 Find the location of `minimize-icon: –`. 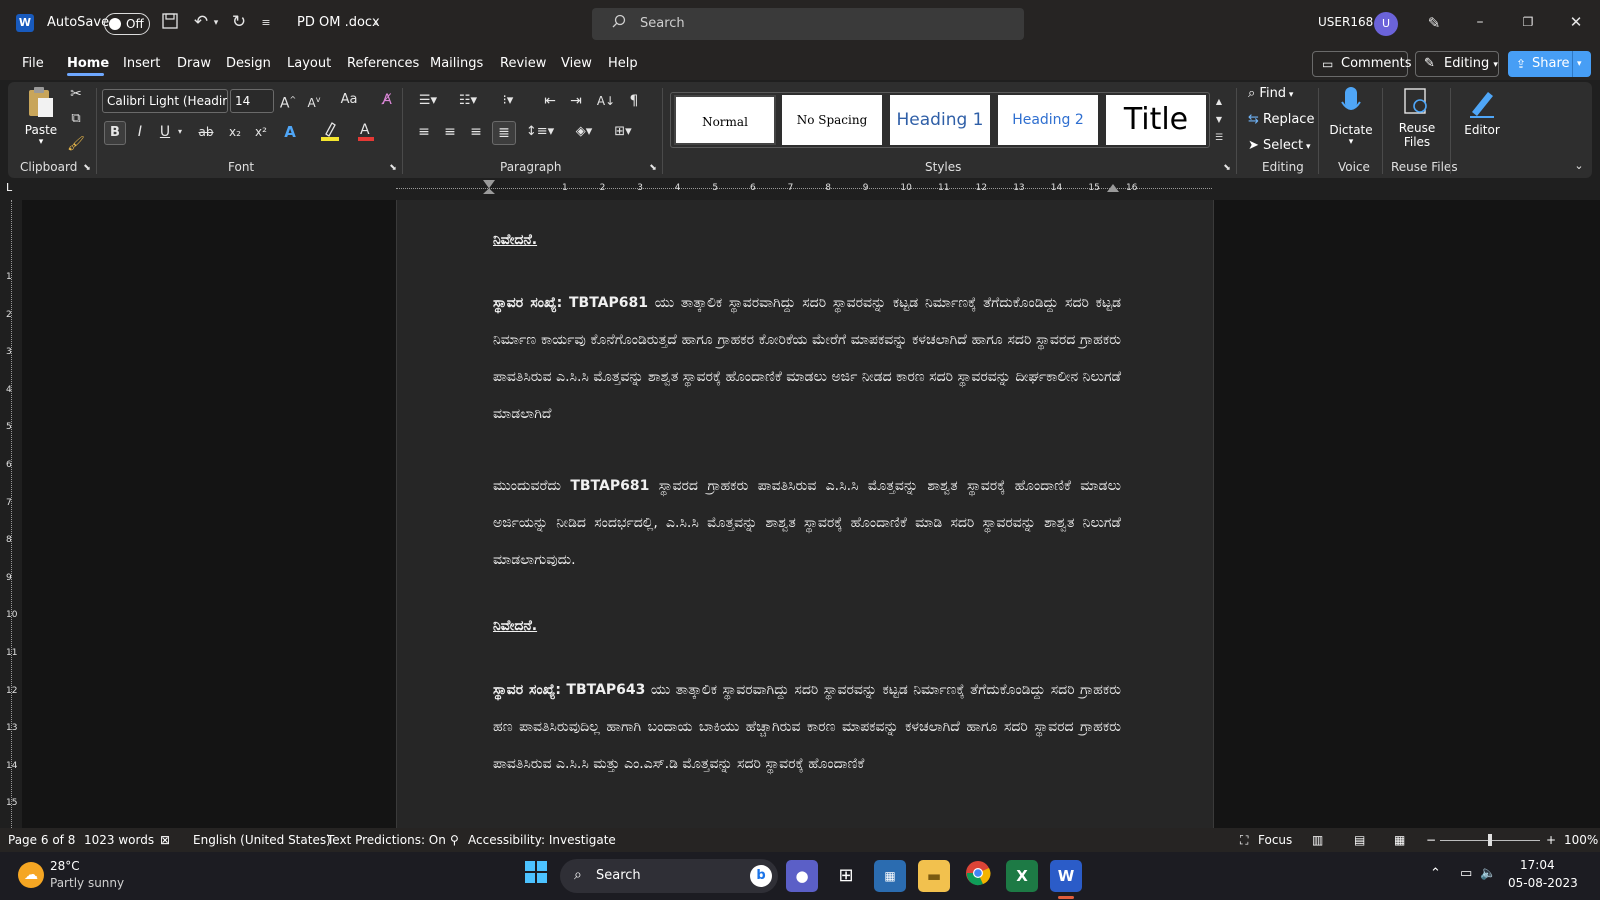

minimize-icon: – is located at coordinates (1480, 22).